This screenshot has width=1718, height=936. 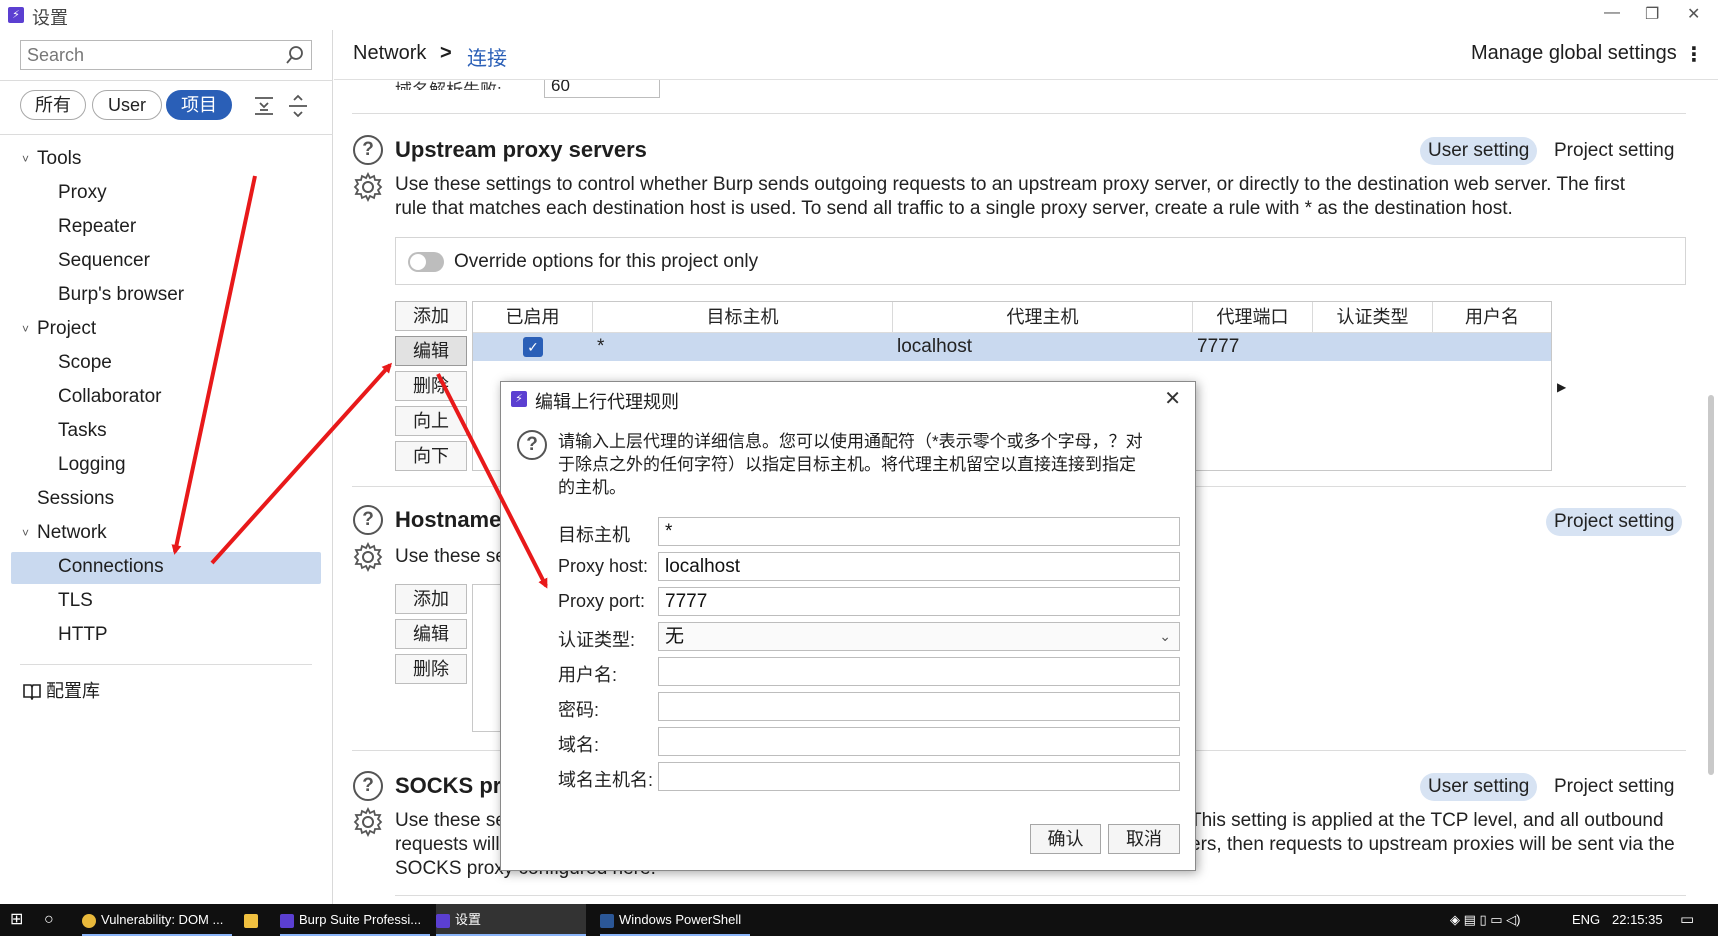 What do you see at coordinates (606, 780) in the screenshot?
I see `domain-hostname-label: 域名主机名:` at bounding box center [606, 780].